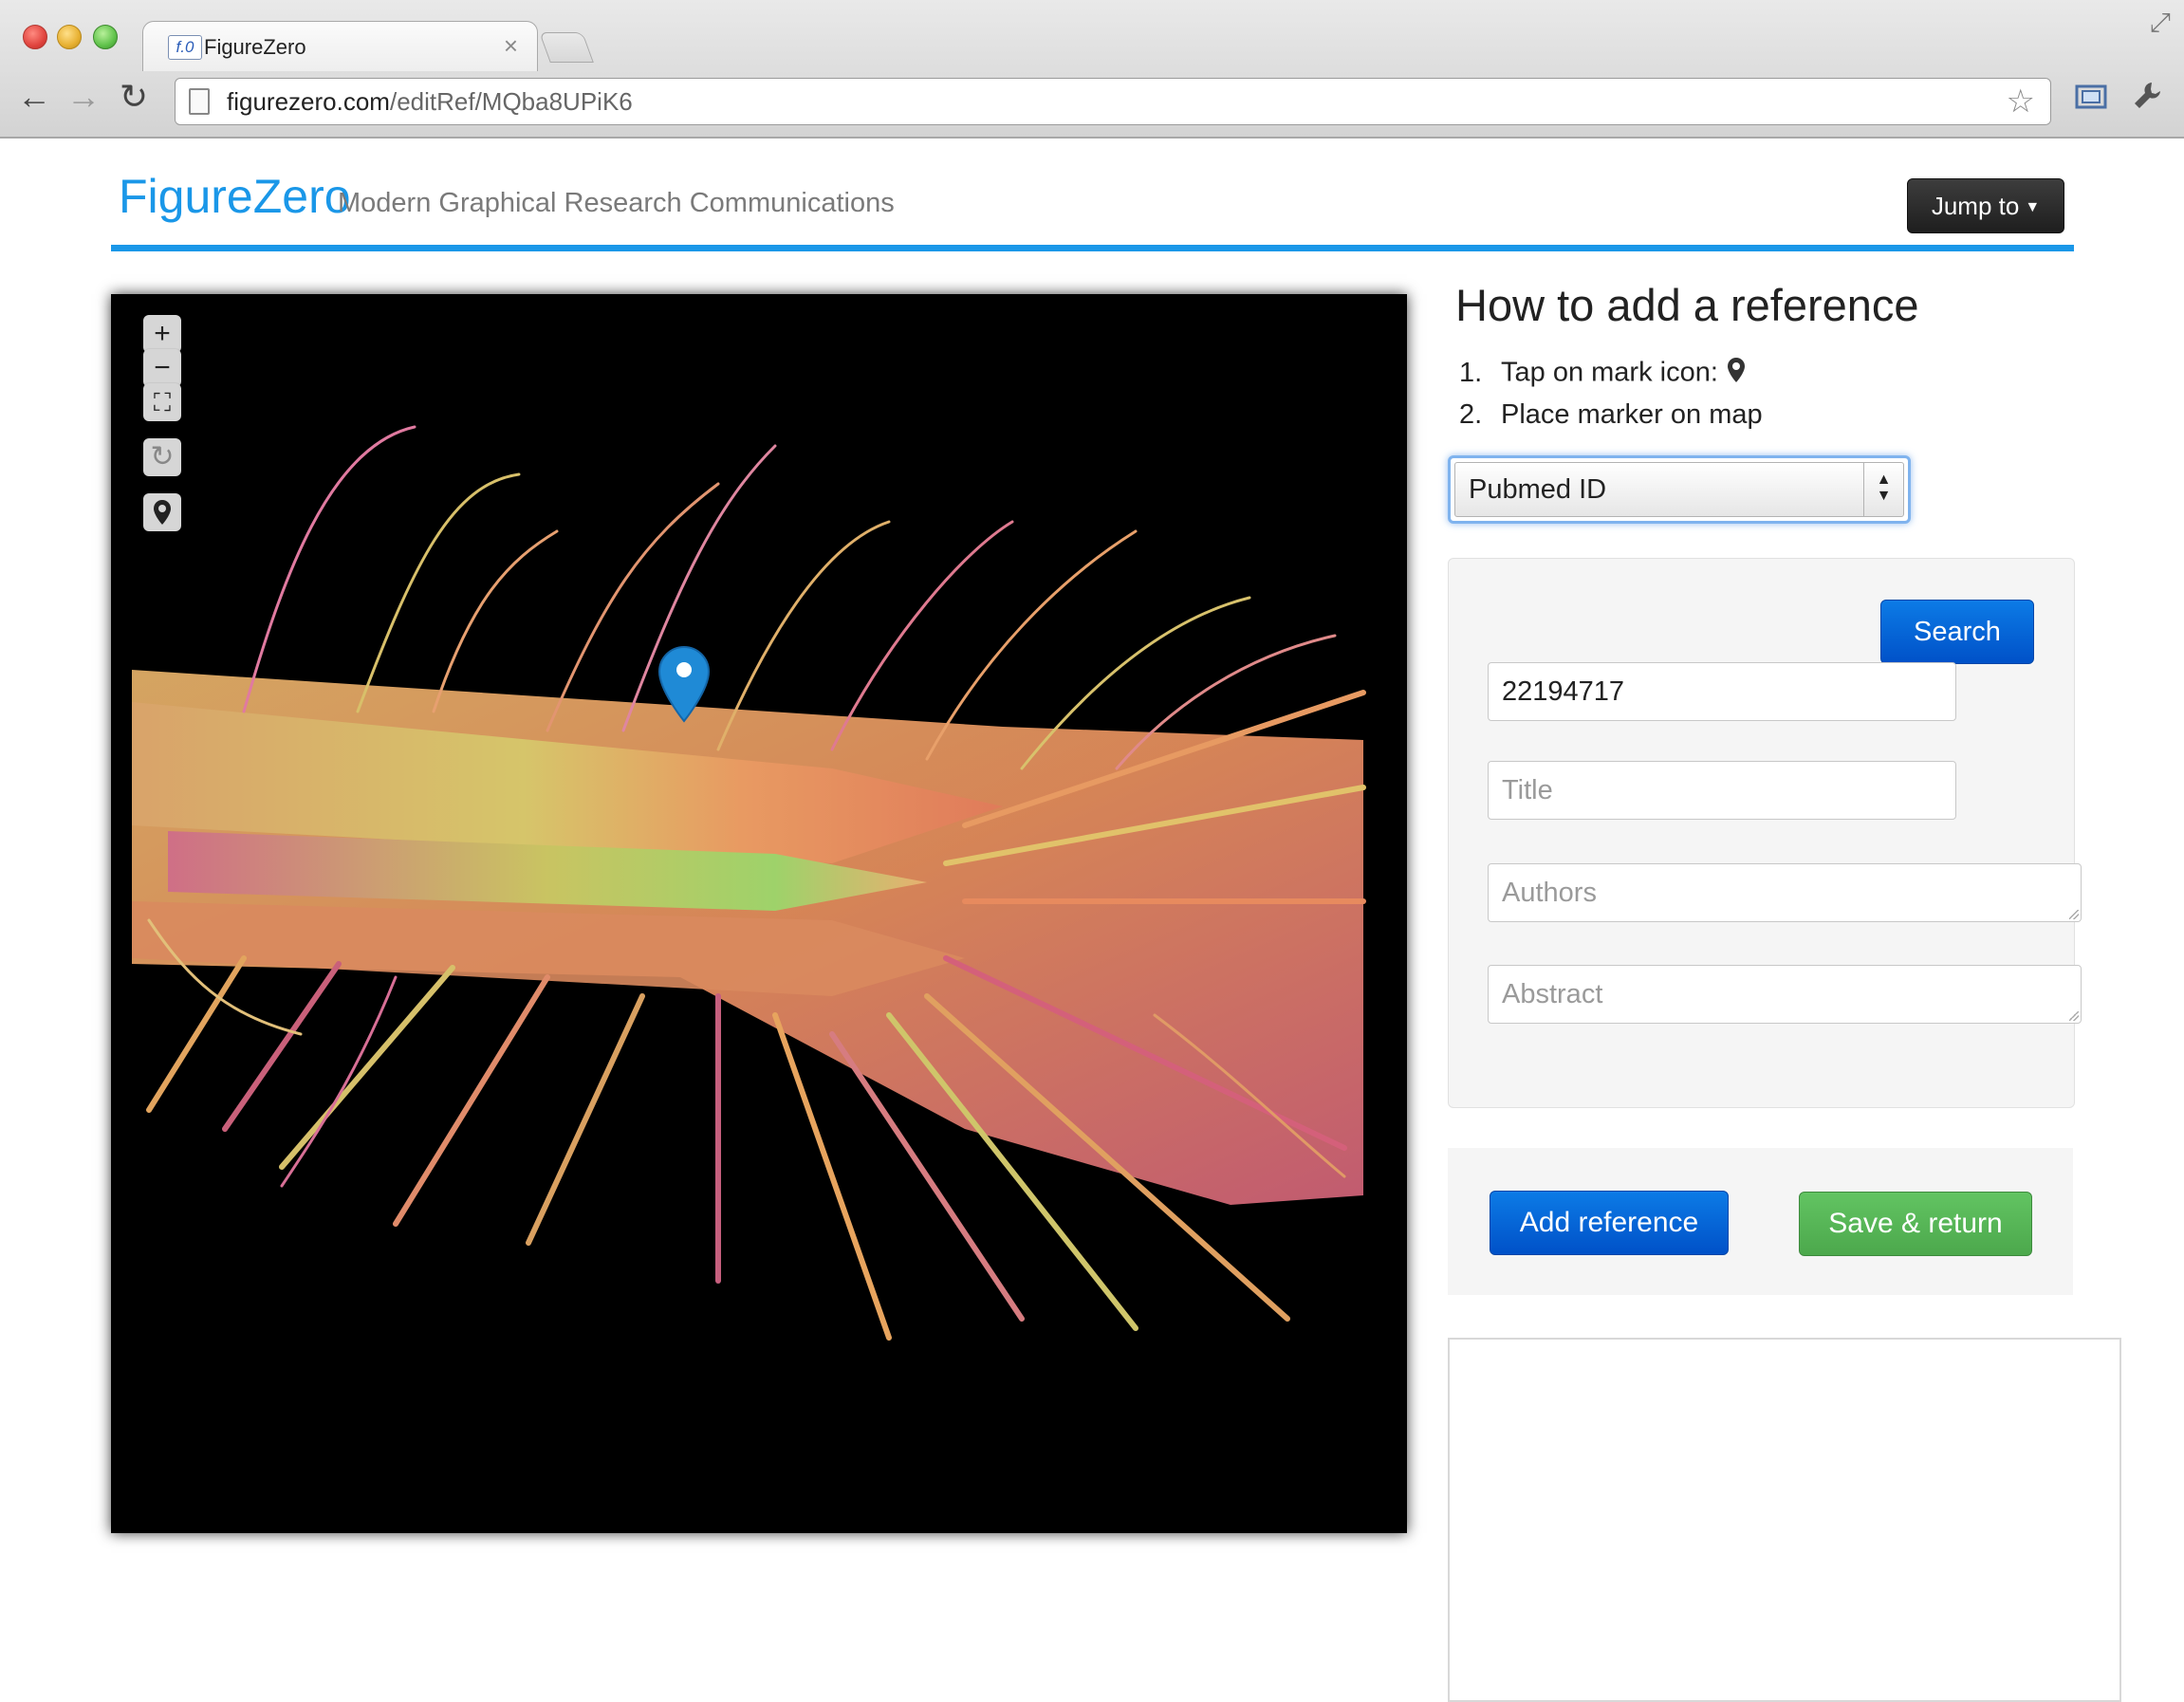  What do you see at coordinates (1471, 414) in the screenshot?
I see `step-number: 2.` at bounding box center [1471, 414].